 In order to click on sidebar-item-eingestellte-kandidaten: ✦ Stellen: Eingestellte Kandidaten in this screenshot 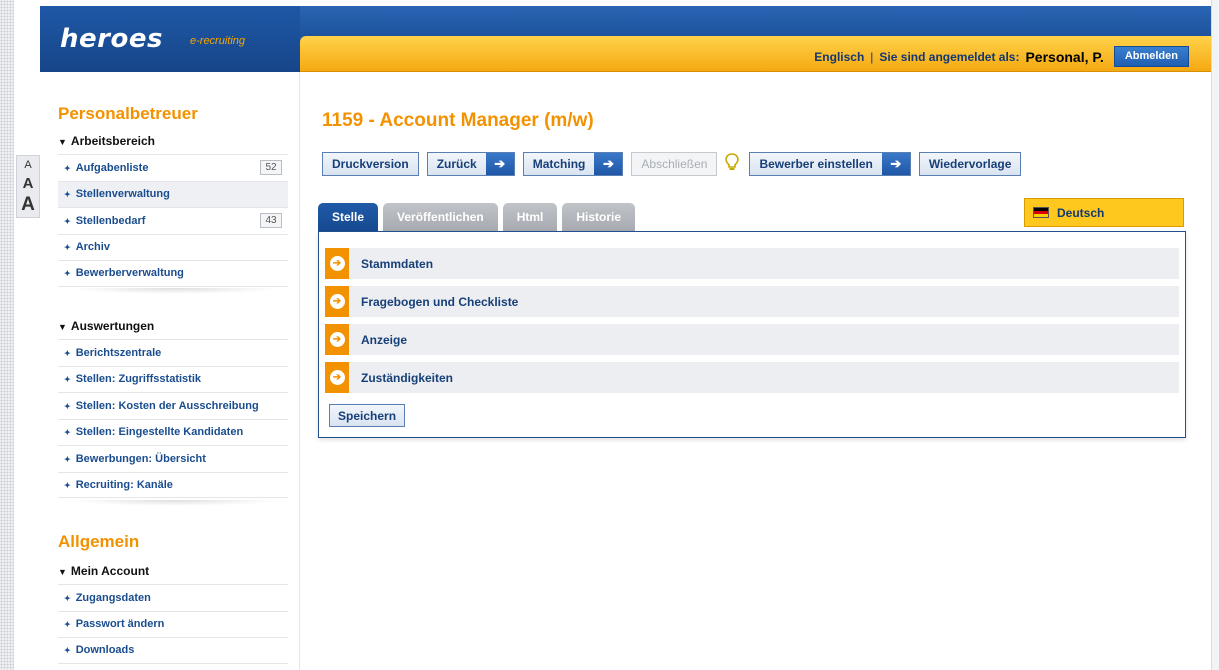, I will do `click(173, 432)`.